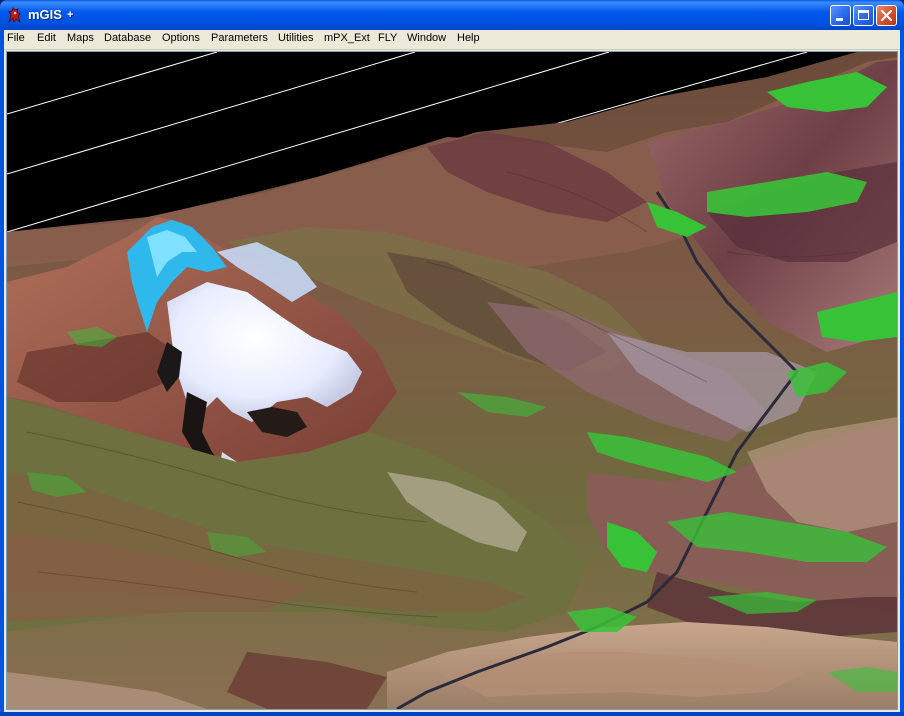  What do you see at coordinates (295, 38) in the screenshot?
I see `menu-utilities: Utilities` at bounding box center [295, 38].